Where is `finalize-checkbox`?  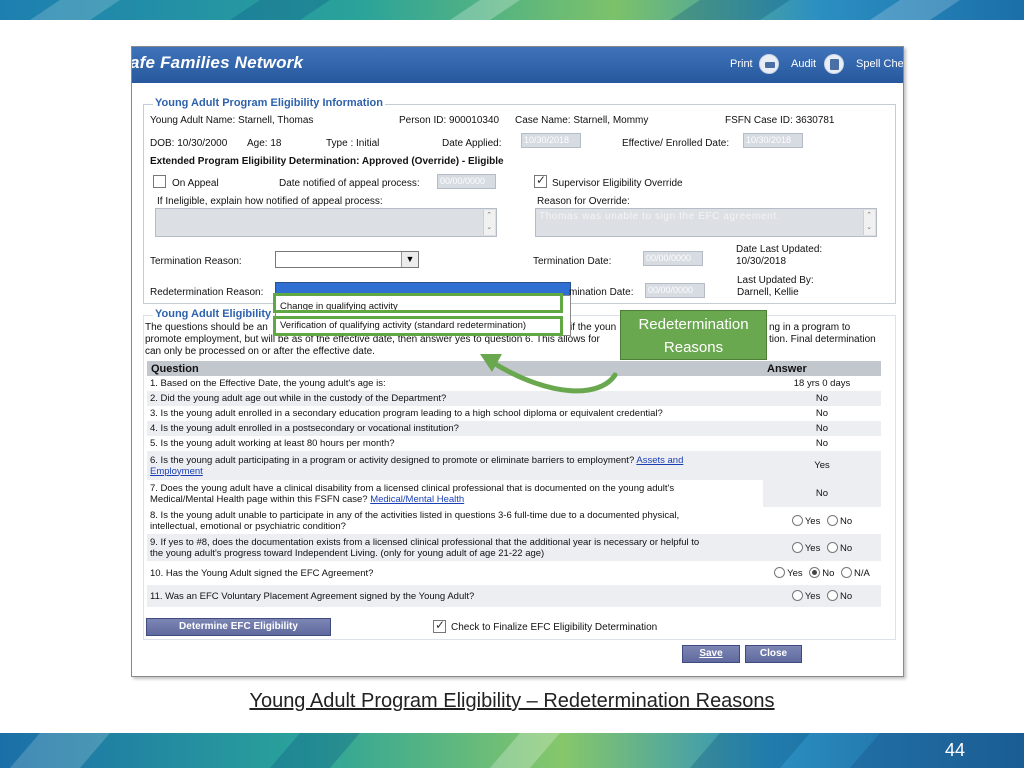
finalize-checkbox is located at coordinates (439, 625).